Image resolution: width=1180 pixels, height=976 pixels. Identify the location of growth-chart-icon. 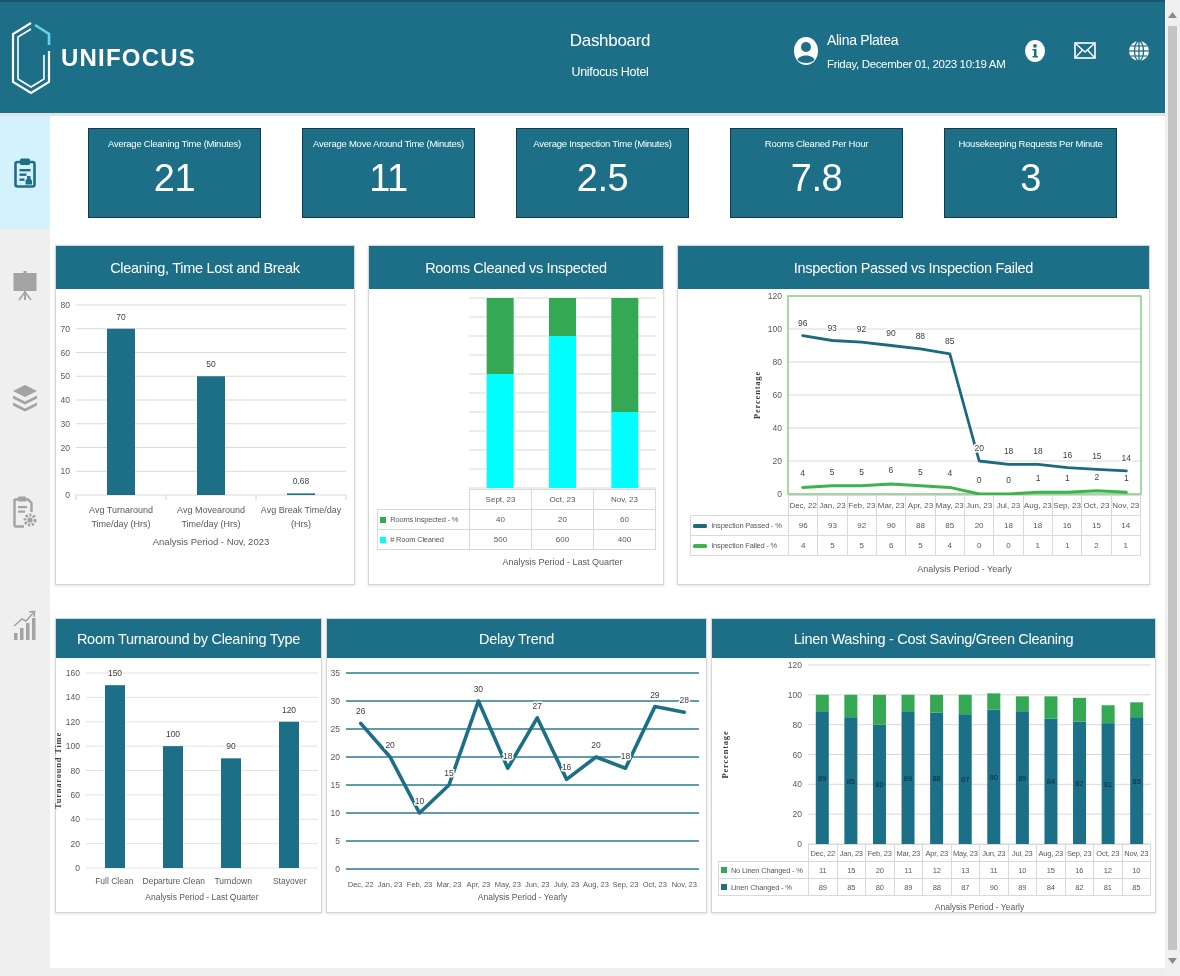
(25, 624).